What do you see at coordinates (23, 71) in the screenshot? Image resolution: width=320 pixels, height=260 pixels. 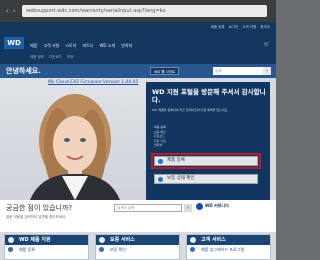 I see `greeting-title: 안녕하세요.` at bounding box center [23, 71].